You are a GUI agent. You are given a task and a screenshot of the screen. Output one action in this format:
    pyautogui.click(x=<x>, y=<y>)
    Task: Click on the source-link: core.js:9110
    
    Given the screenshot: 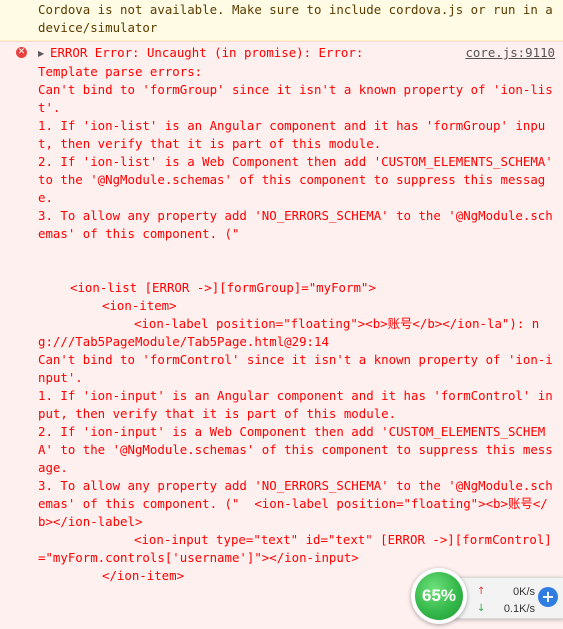 What is the action you would take?
    pyautogui.click(x=510, y=53)
    